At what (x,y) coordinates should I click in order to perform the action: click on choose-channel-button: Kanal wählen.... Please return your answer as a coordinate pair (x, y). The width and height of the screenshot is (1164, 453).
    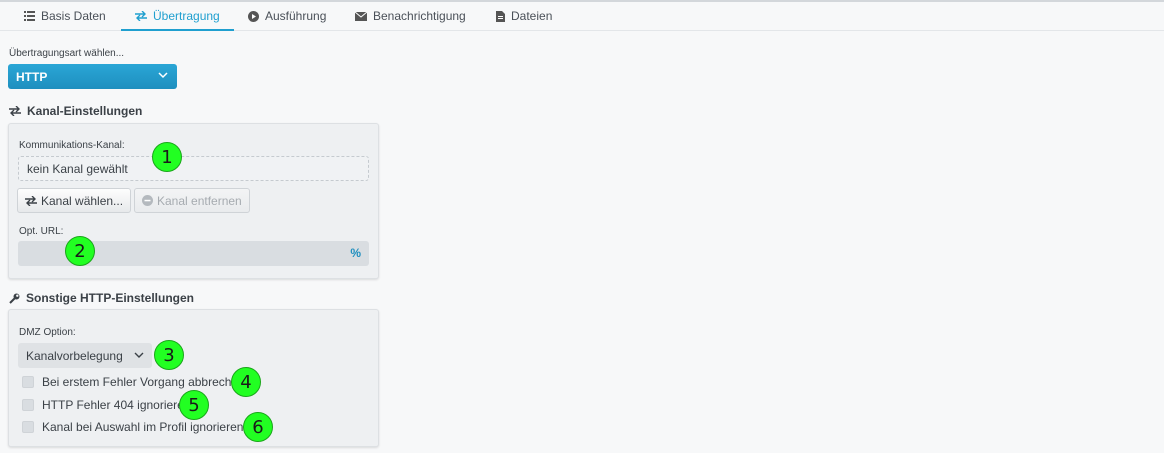
    Looking at the image, I should click on (74, 200).